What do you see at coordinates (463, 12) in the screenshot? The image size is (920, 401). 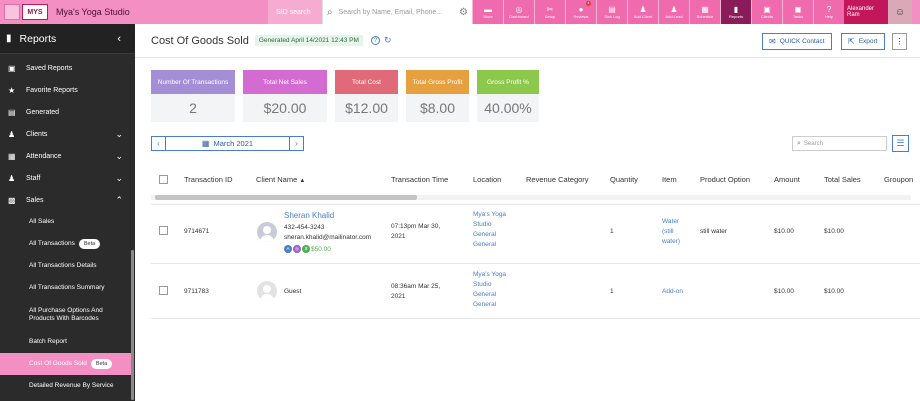 I see `gear-icon: ⚙` at bounding box center [463, 12].